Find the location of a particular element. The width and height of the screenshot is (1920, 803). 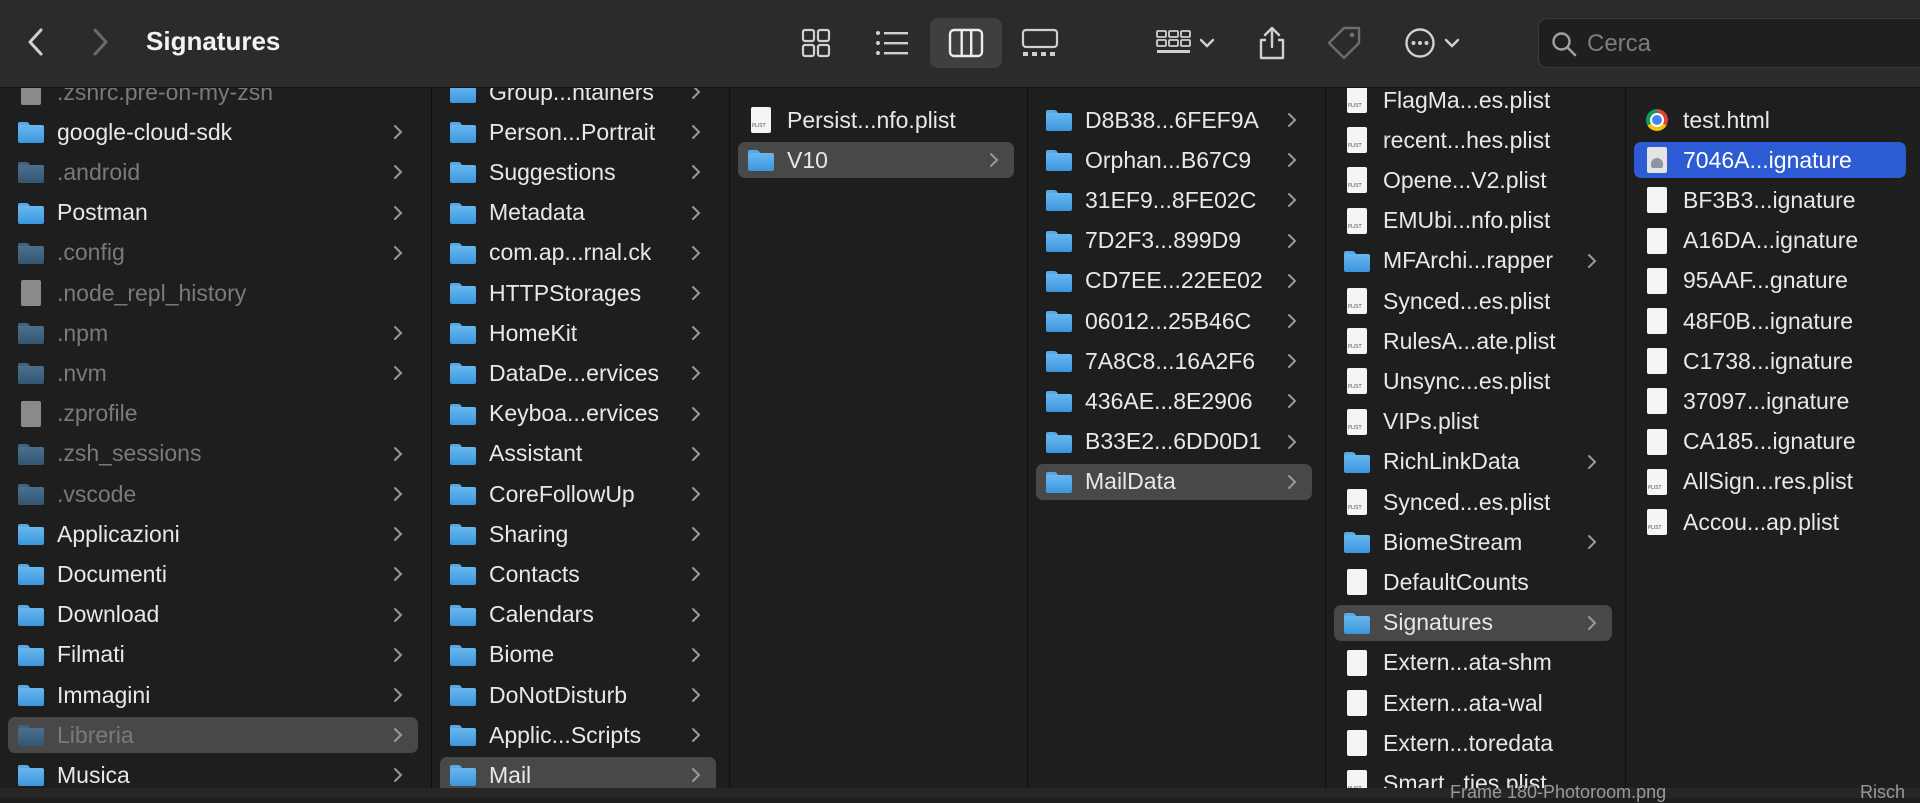

file-item: test.html is located at coordinates (1770, 120).